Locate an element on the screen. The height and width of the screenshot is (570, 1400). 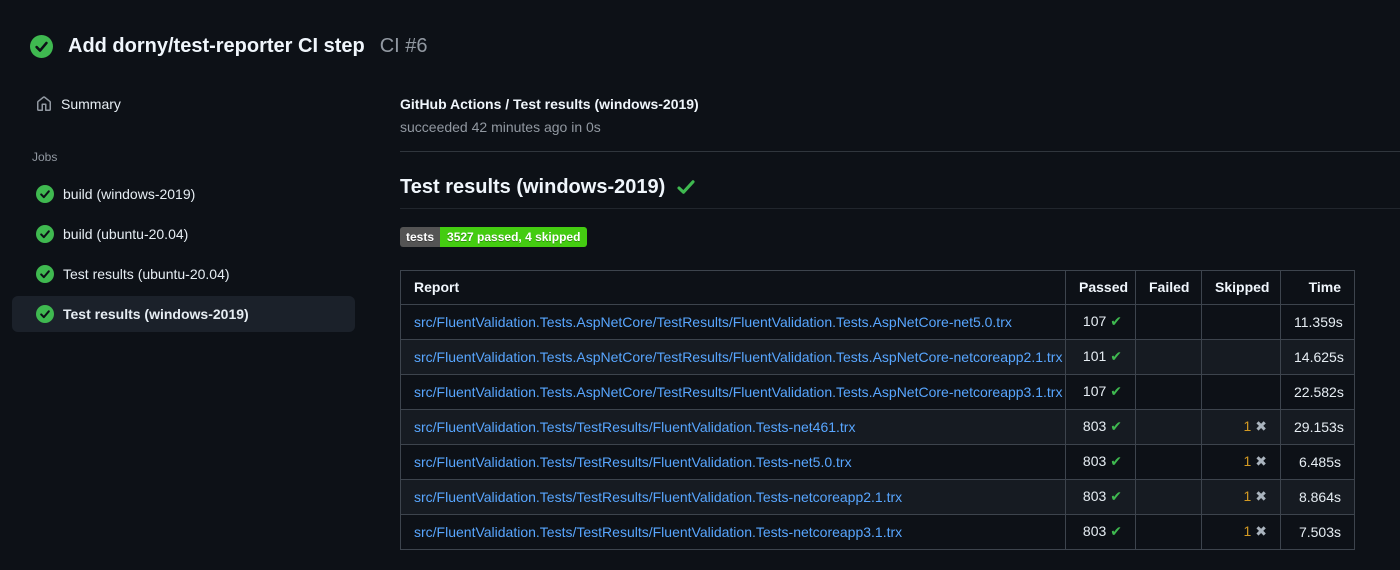
column-header-failed: Failed is located at coordinates (1168, 287).